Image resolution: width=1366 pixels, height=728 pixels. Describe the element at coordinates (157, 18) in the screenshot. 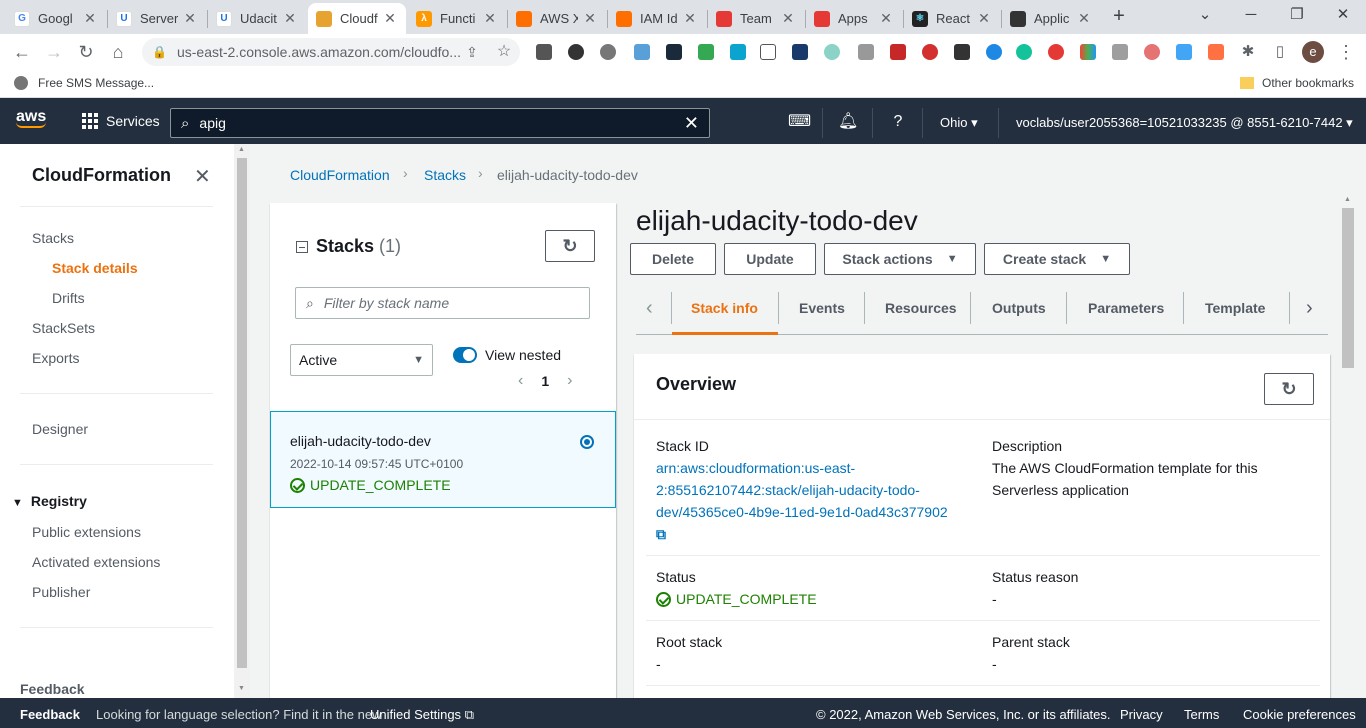

I see `browser-tab: U Server ✕` at that location.